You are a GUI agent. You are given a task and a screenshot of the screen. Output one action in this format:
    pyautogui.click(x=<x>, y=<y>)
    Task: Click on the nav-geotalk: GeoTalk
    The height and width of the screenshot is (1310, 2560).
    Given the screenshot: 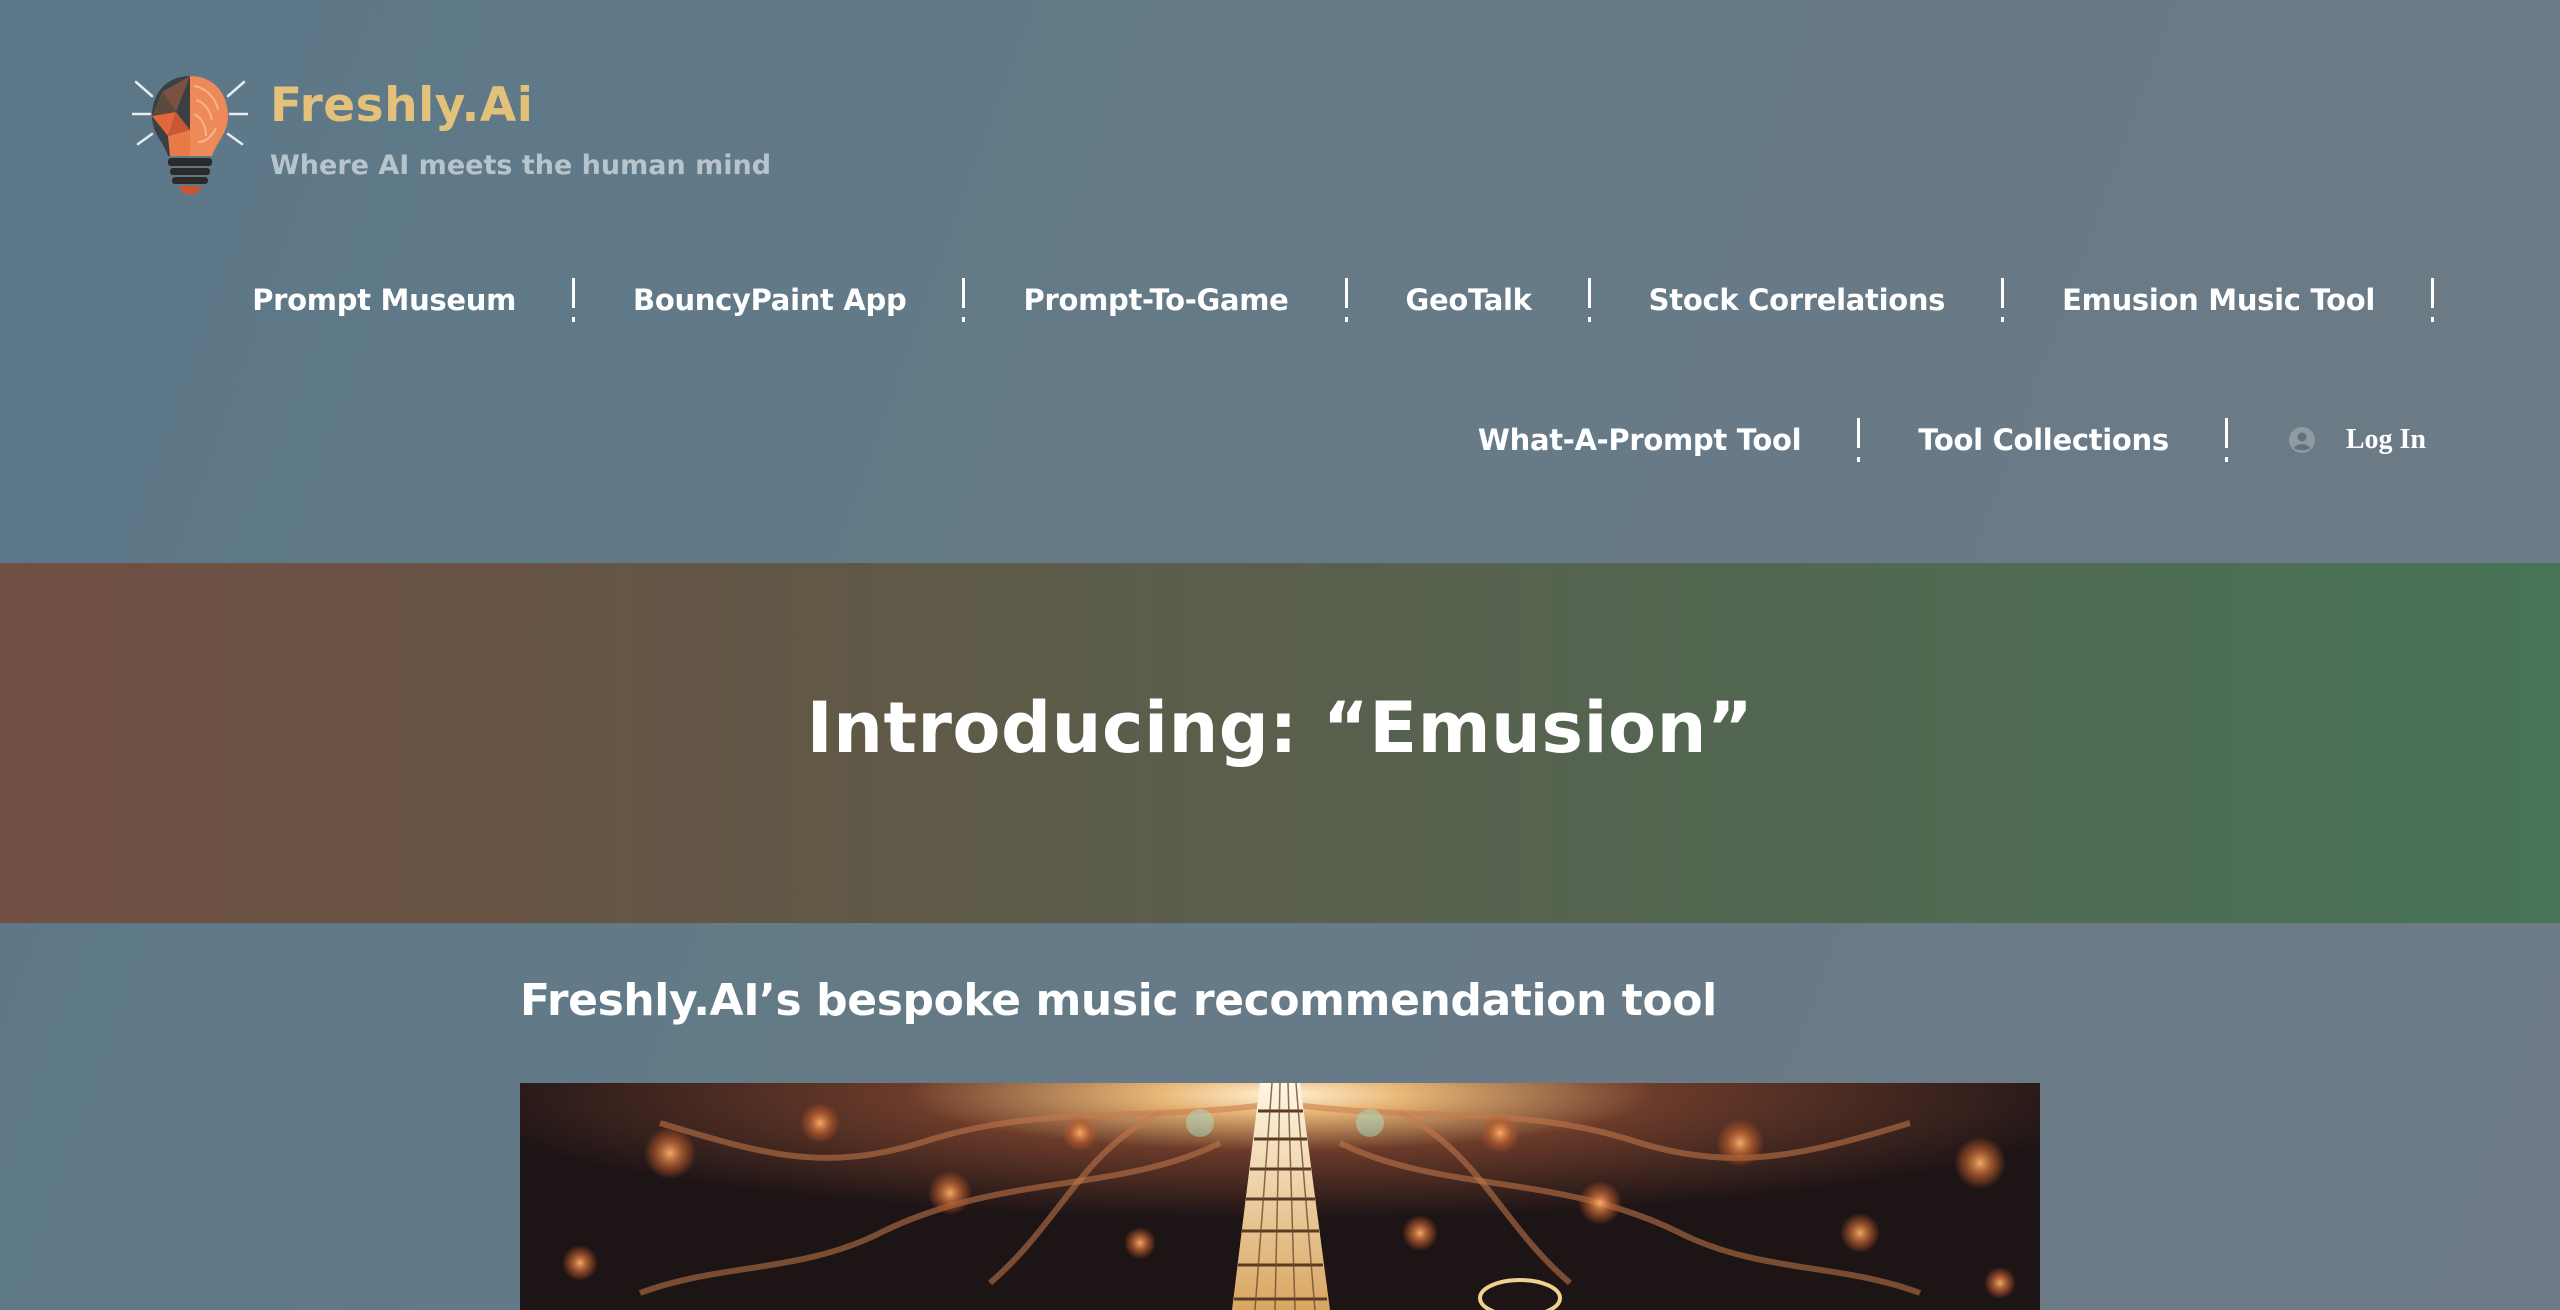 What is the action you would take?
    pyautogui.click(x=1497, y=300)
    